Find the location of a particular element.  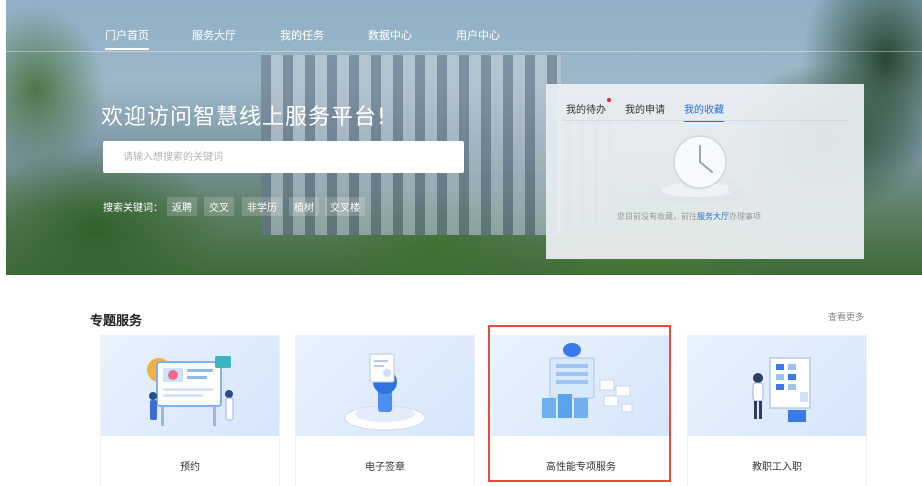

nav-my-tasks: 我的任务 is located at coordinates (302, 35).